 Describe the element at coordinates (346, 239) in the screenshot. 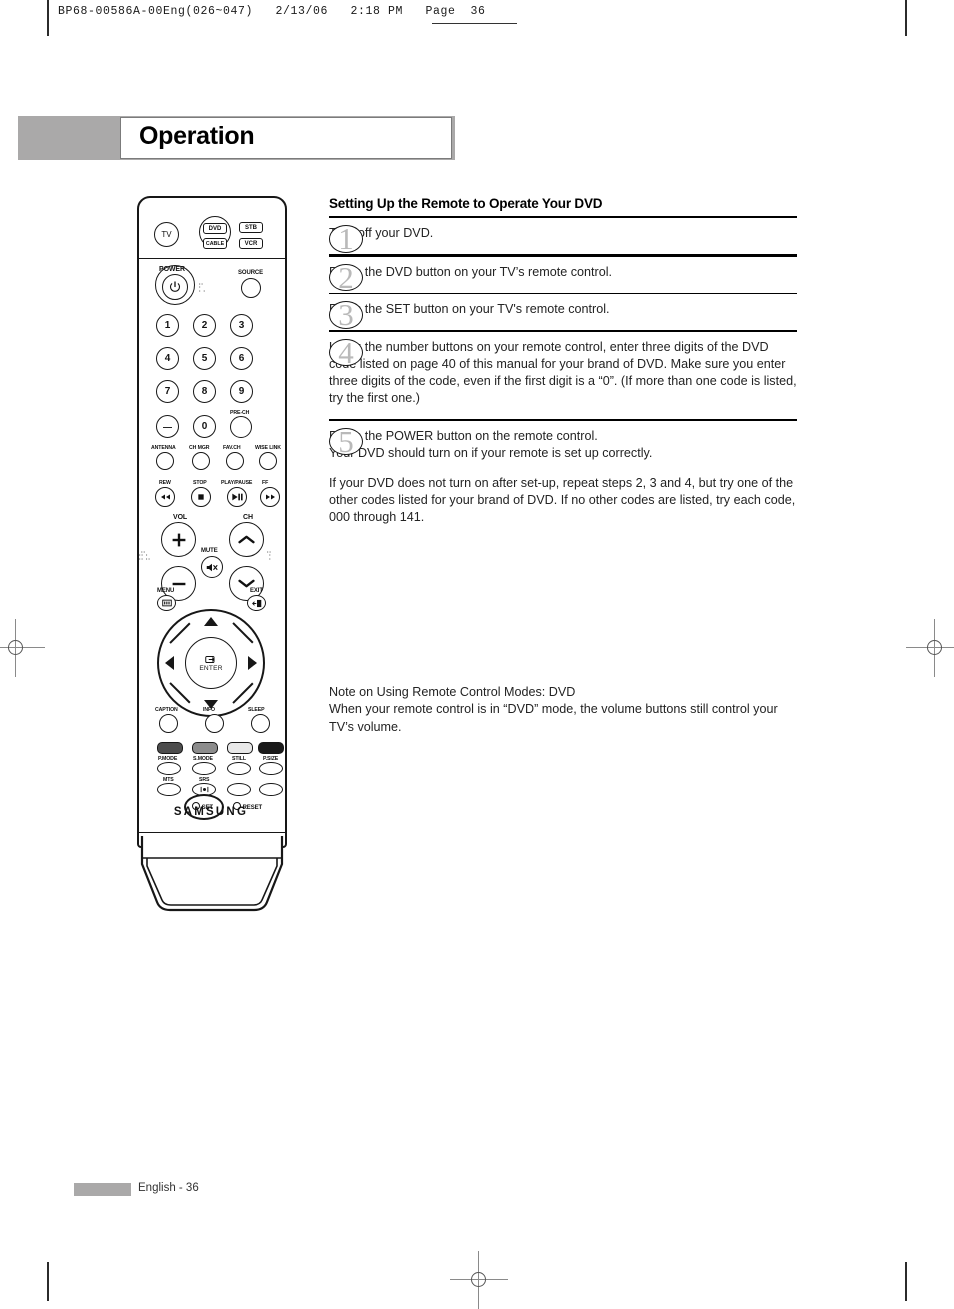

I see `step-number-1: 1` at that location.